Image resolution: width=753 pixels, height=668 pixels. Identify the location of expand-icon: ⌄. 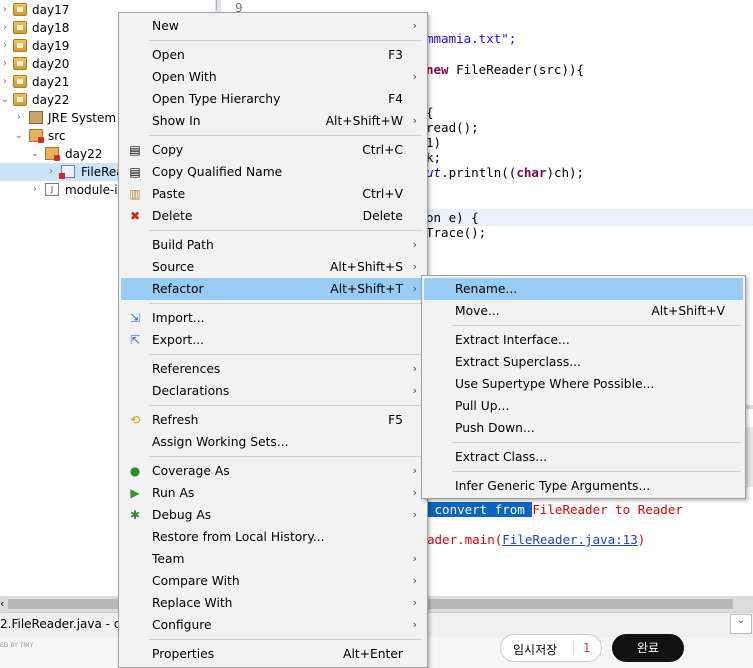
(741, 624).